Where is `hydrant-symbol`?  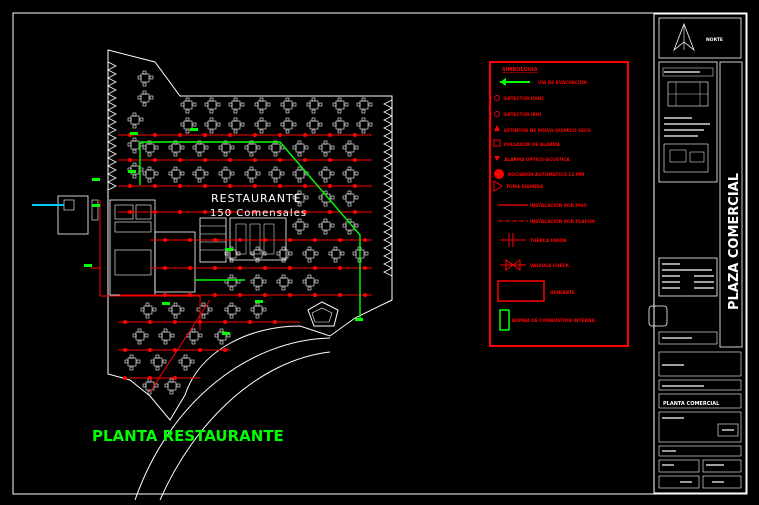 hydrant-symbol is located at coordinates (521, 291).